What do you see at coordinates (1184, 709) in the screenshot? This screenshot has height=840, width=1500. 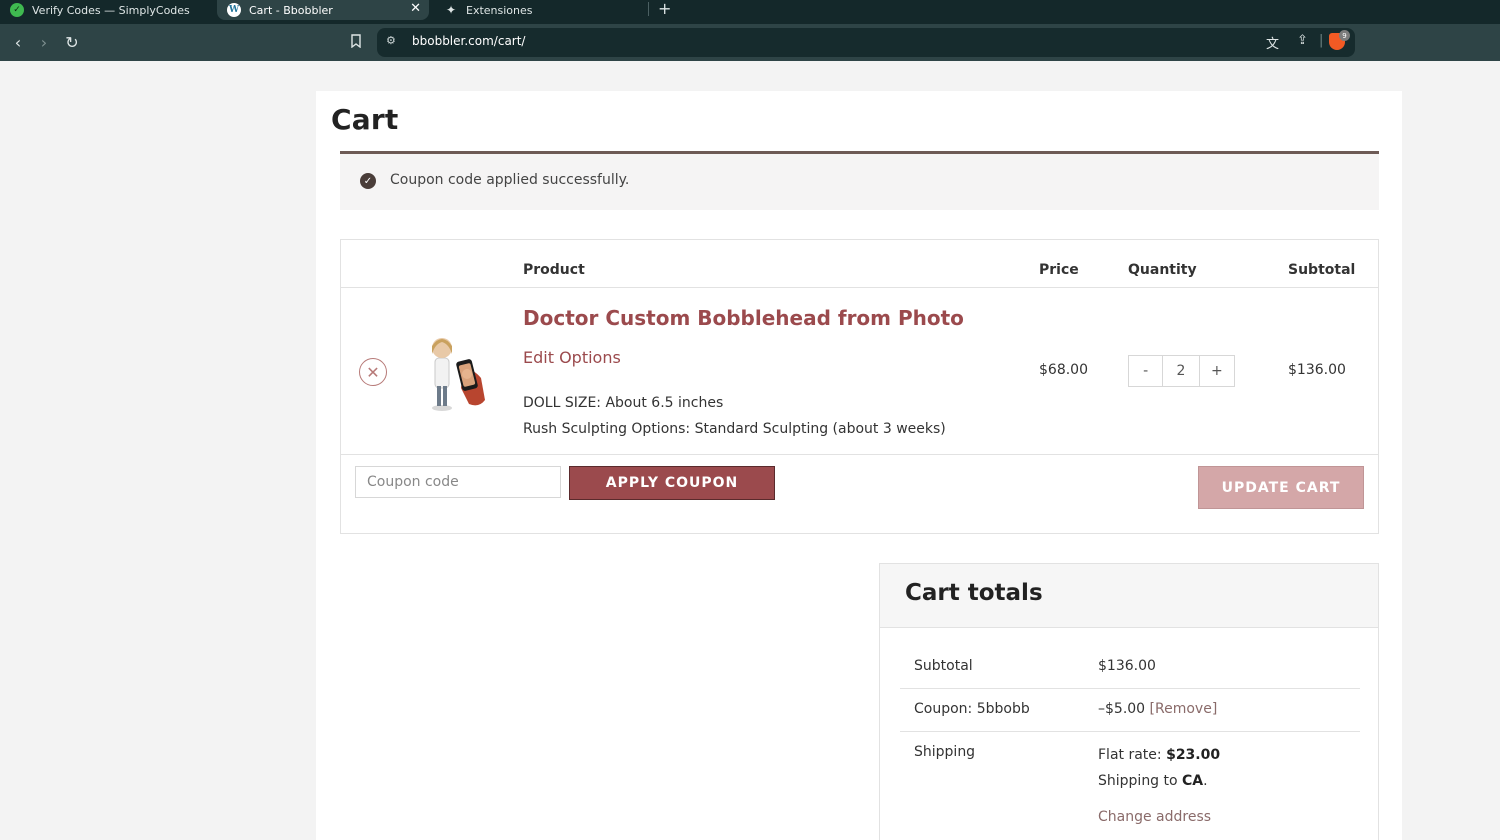 I see `remove-coupon-link: [Remove]` at bounding box center [1184, 709].